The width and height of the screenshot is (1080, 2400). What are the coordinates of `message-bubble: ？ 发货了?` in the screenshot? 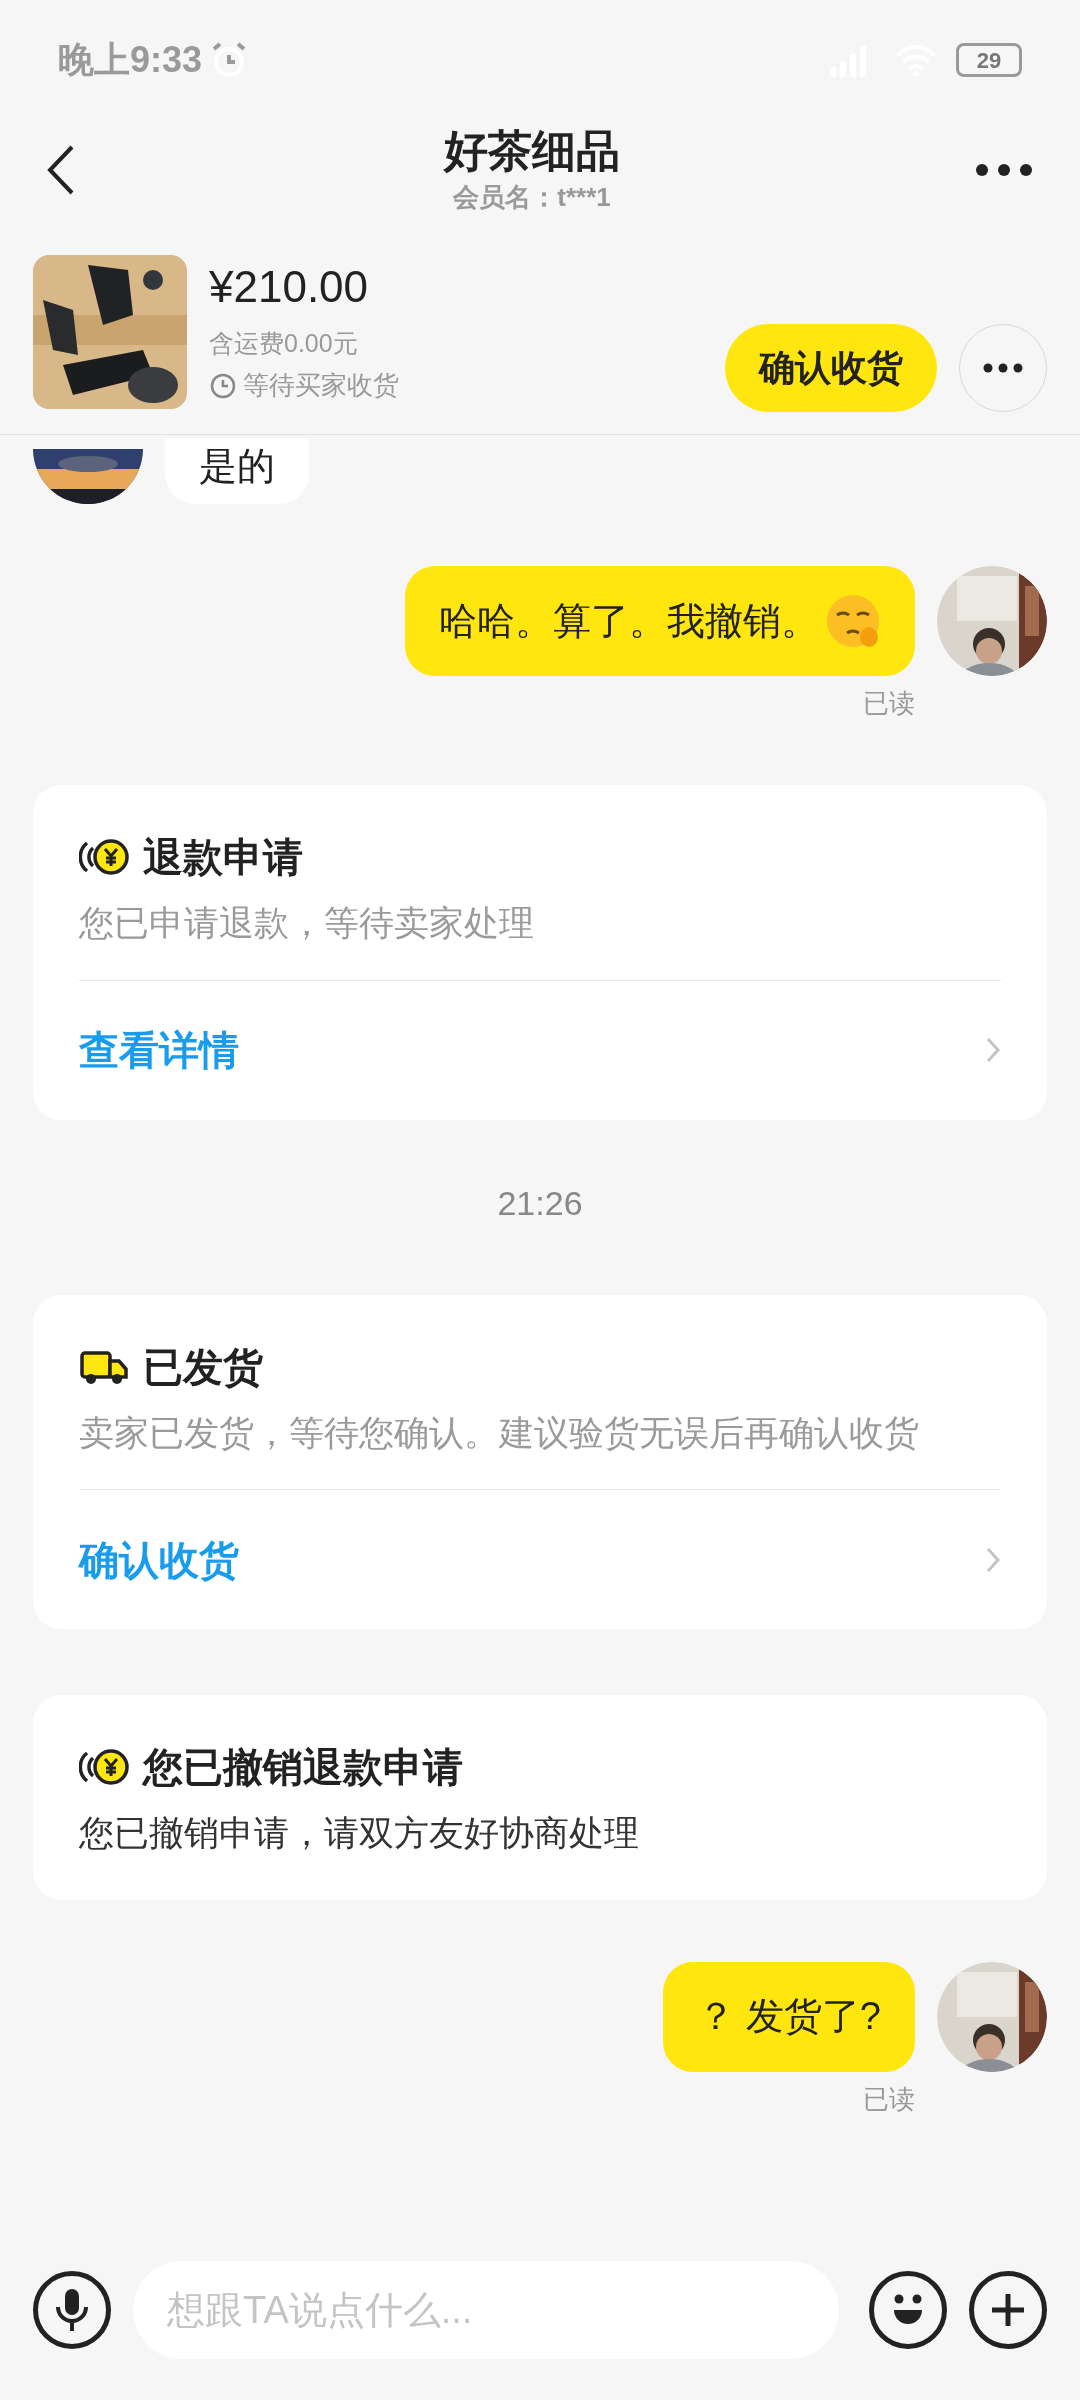 It's located at (789, 2016).